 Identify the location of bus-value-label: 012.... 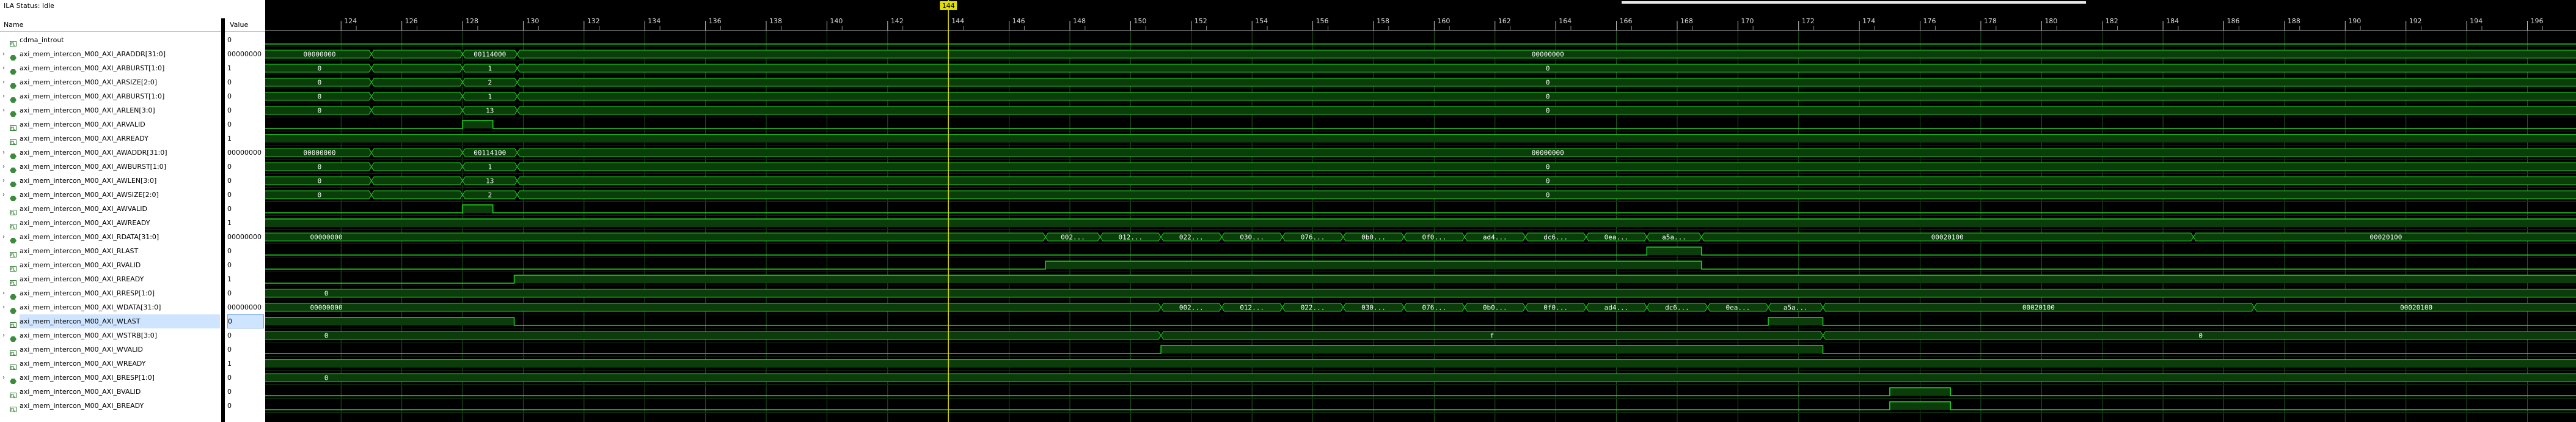
(1131, 238).